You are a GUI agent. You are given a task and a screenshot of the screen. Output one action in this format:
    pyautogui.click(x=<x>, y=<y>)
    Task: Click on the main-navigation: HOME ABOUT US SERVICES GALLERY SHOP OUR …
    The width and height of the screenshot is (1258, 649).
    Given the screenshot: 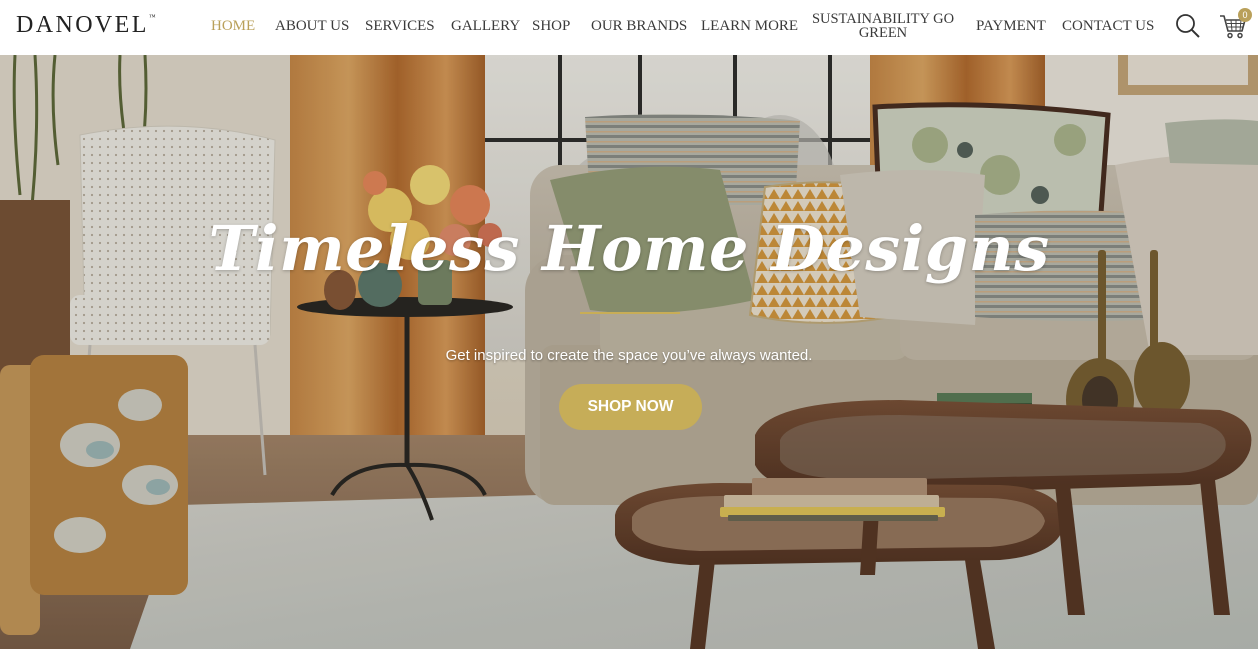 What is the action you would take?
    pyautogui.click(x=629, y=27)
    